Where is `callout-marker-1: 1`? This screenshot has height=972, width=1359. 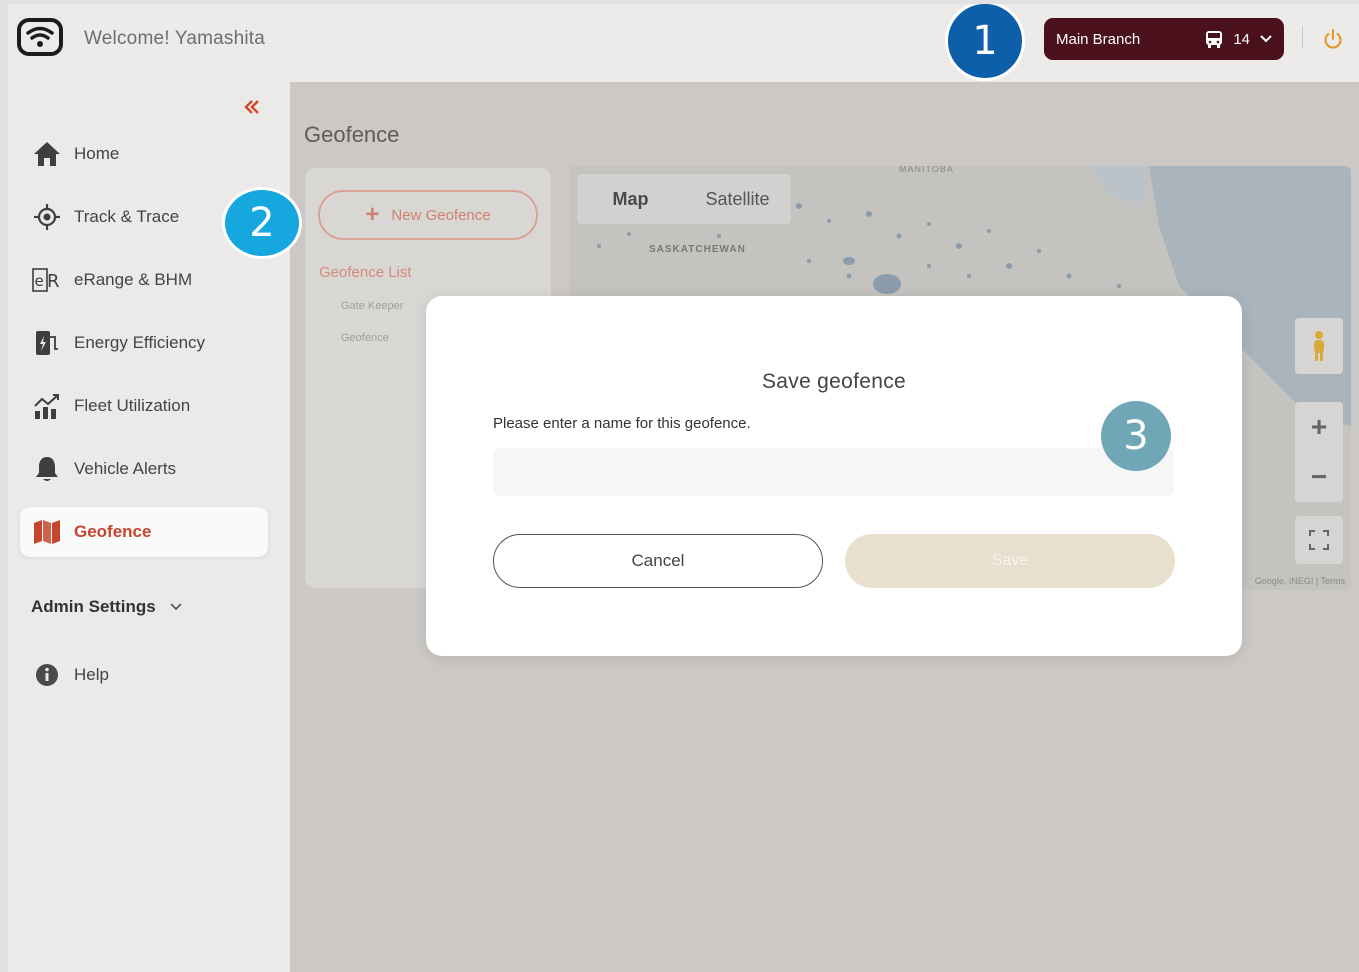 callout-marker-1: 1 is located at coordinates (985, 42).